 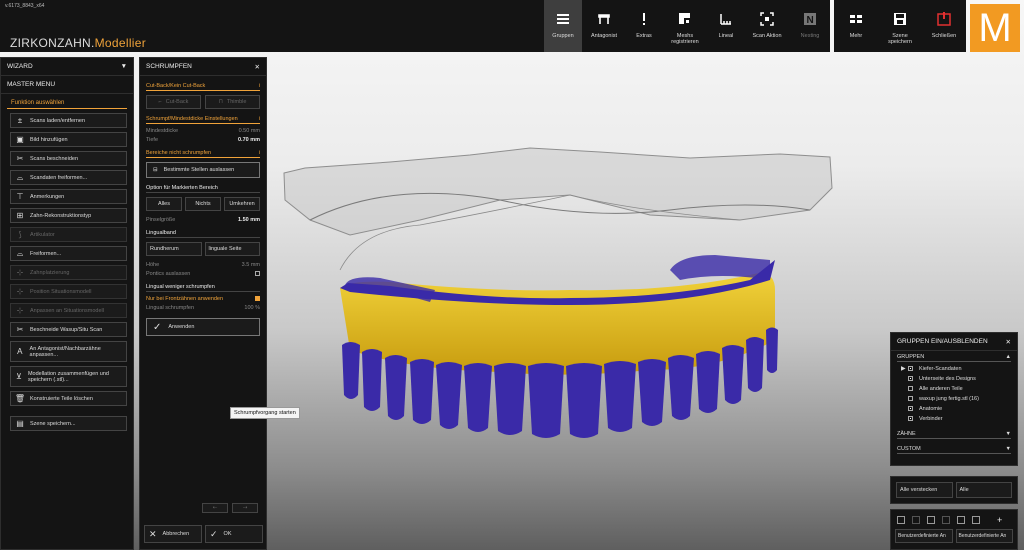 What do you see at coordinates (954, 433) in the screenshot?
I see `teeth-section: ZÄHNE ▼` at bounding box center [954, 433].